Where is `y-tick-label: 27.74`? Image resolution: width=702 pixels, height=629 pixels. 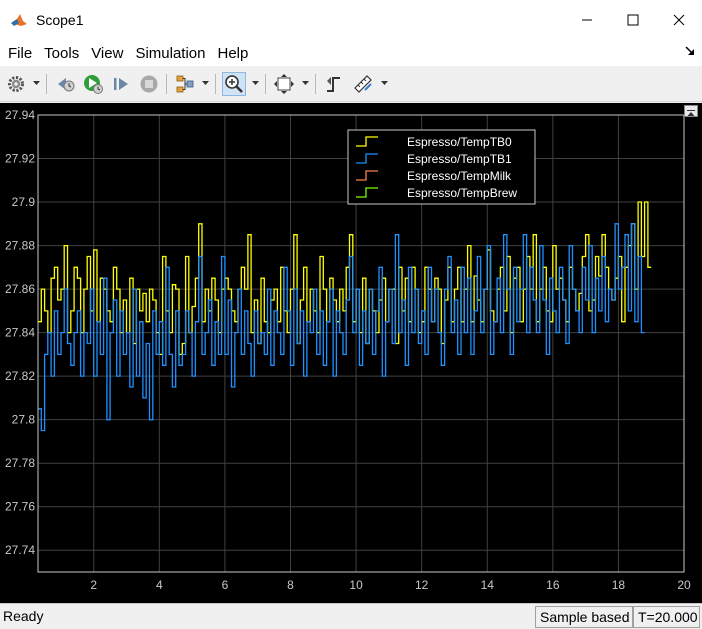 y-tick-label: 27.74 is located at coordinates (20, 550).